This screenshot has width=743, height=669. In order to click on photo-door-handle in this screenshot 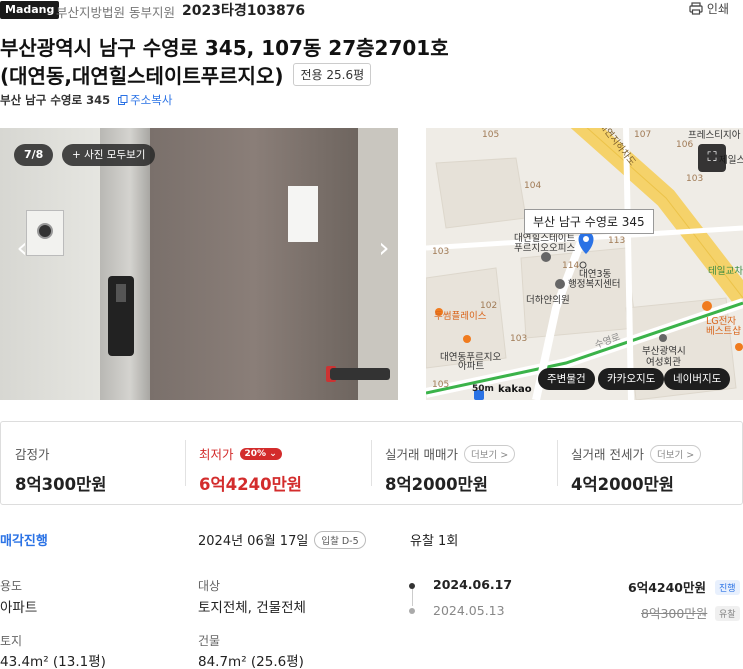, I will do `click(360, 374)`.